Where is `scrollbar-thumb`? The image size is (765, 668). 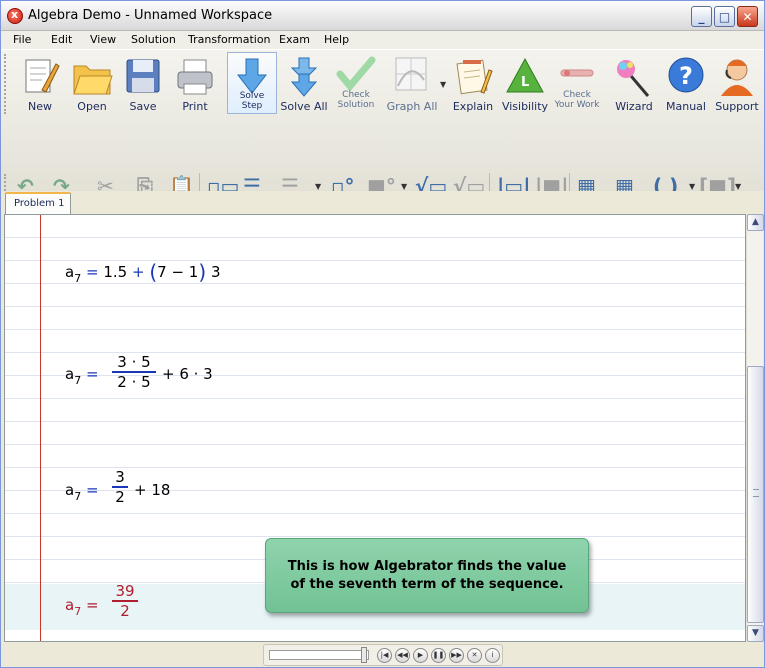
scrollbar-thumb is located at coordinates (755, 494).